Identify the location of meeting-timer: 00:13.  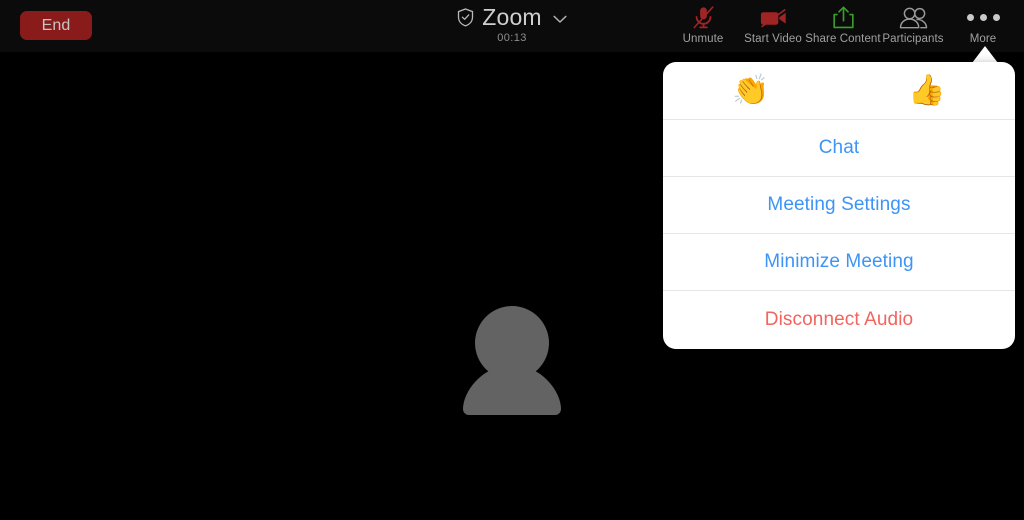
(512, 38).